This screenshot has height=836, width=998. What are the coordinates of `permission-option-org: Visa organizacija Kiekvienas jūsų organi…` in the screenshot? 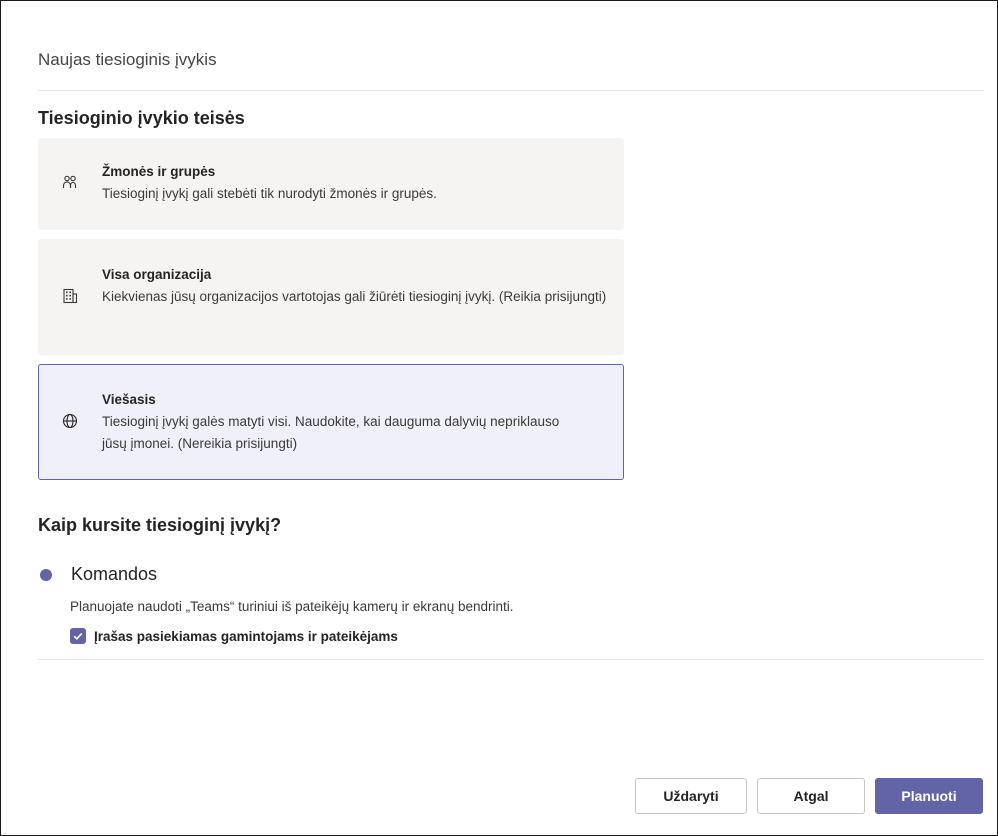 It's located at (331, 297).